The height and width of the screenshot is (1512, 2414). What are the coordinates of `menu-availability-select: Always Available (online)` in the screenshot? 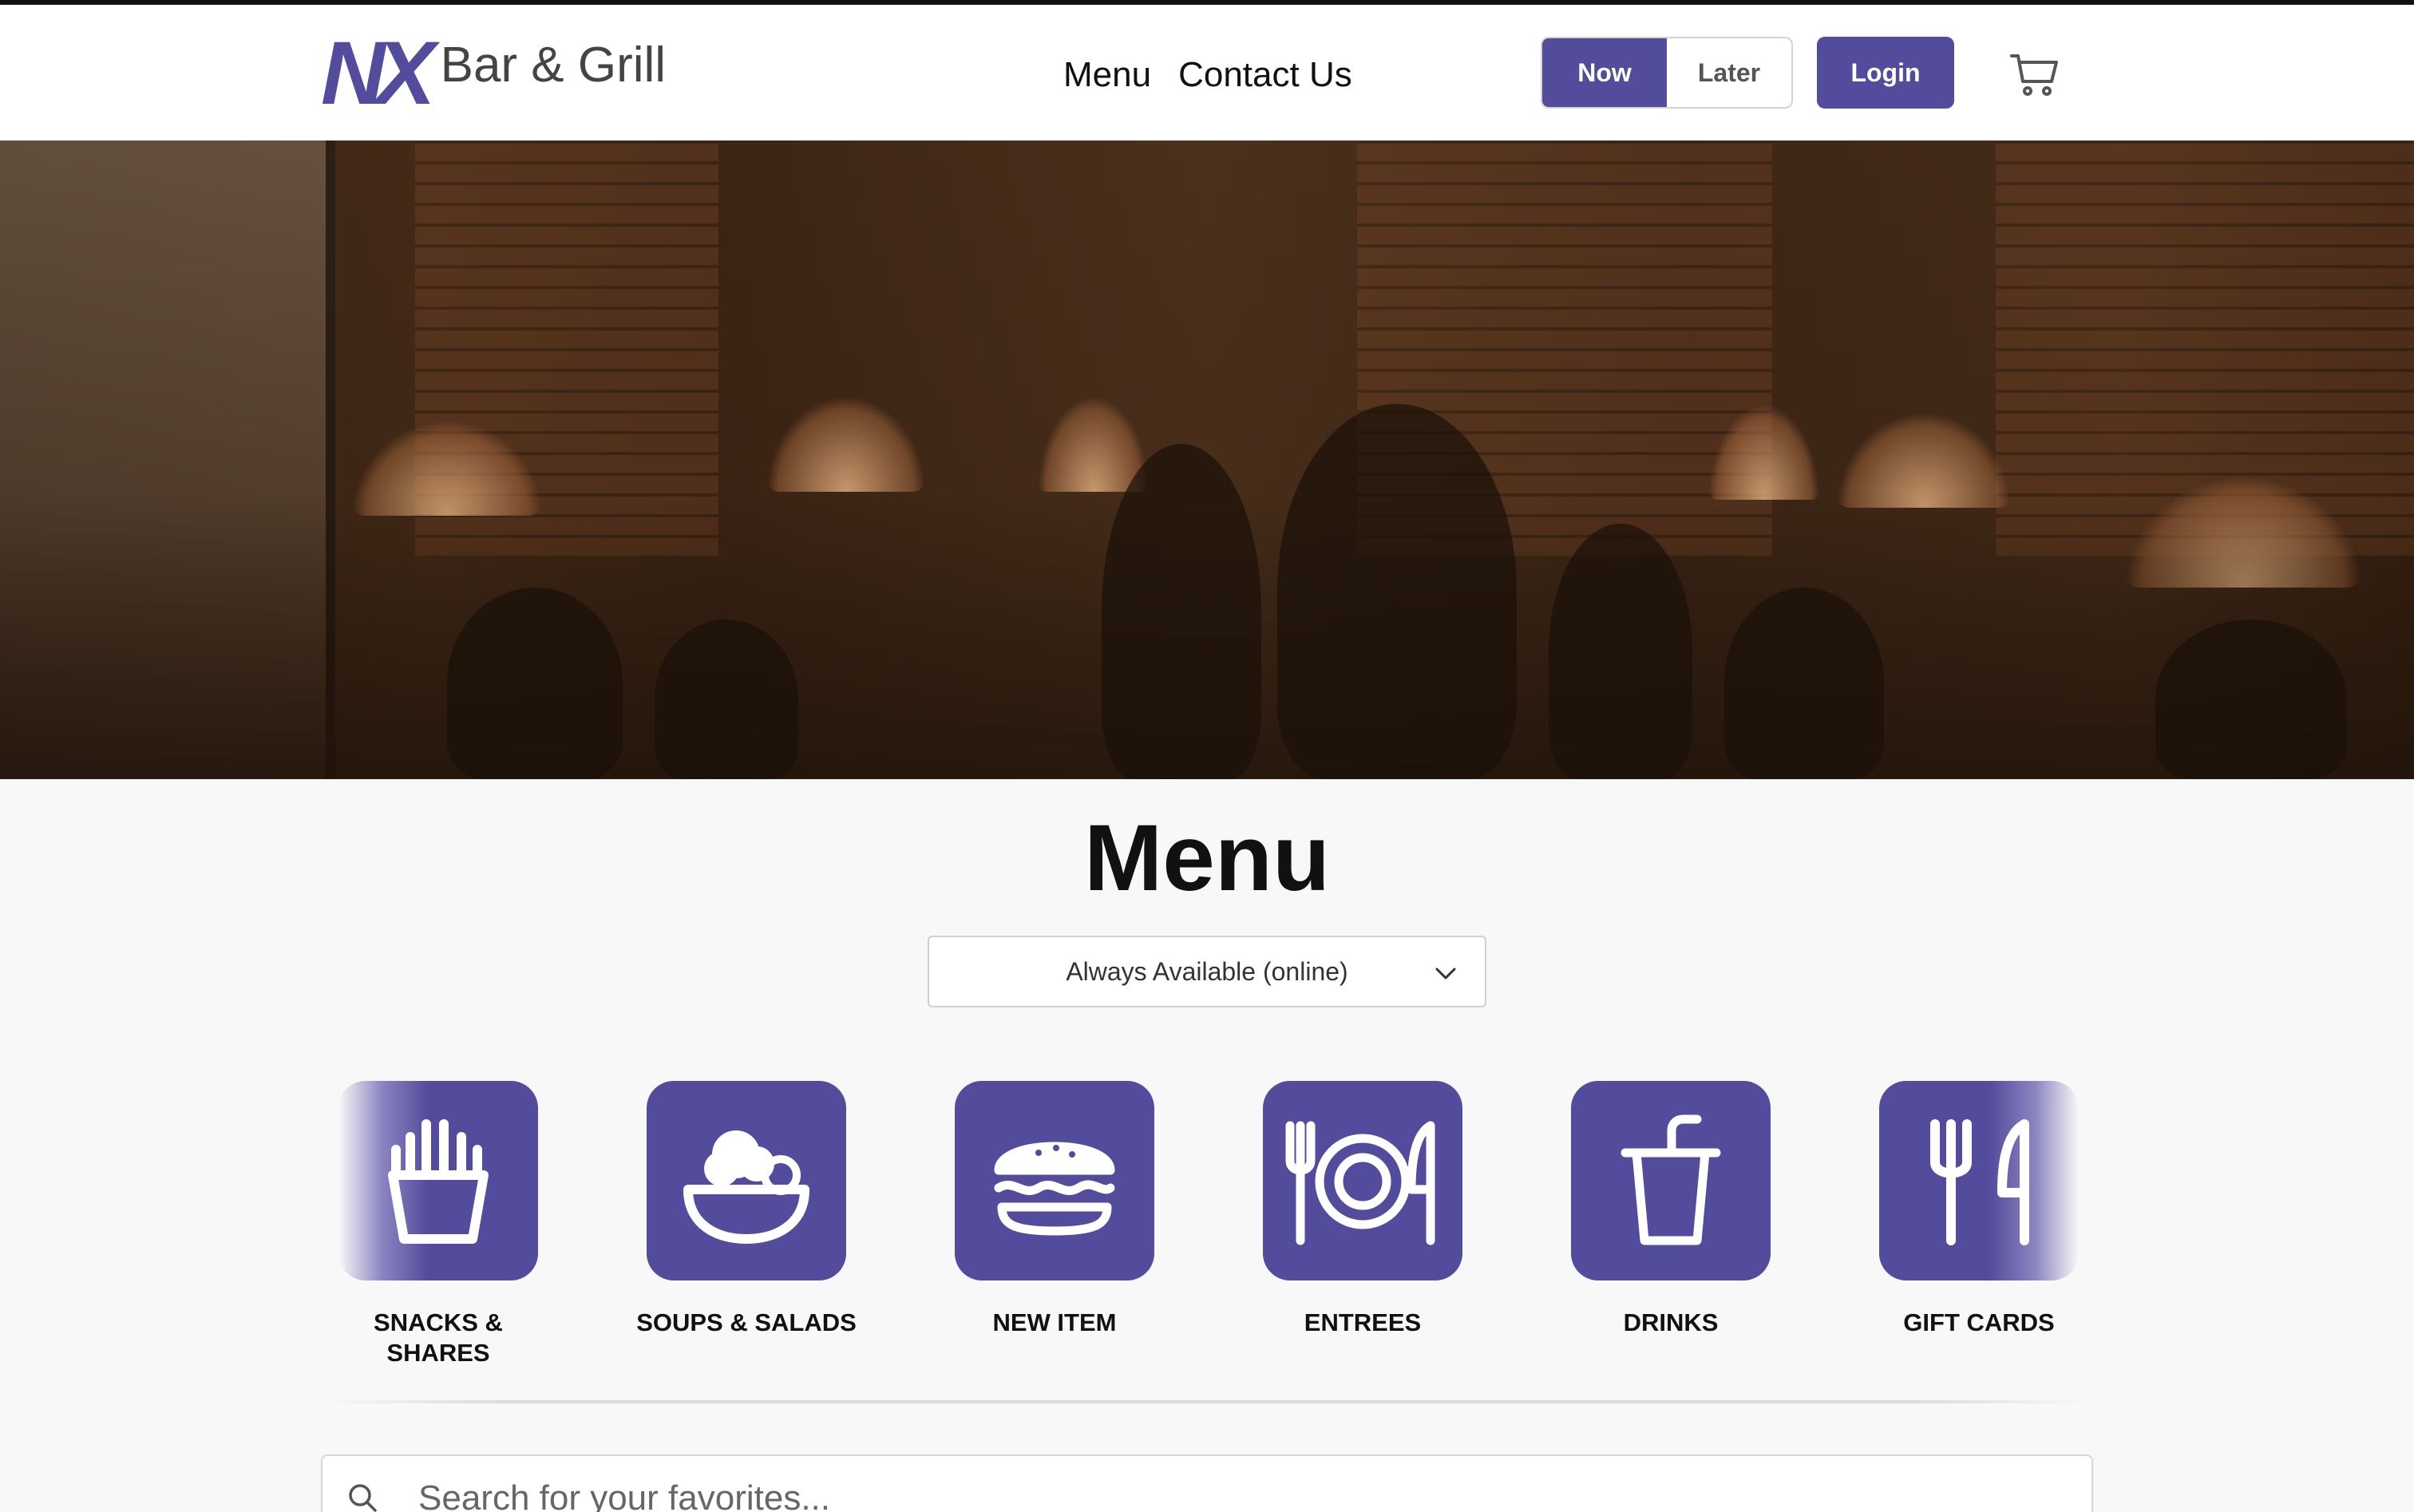 It's located at (1207, 971).